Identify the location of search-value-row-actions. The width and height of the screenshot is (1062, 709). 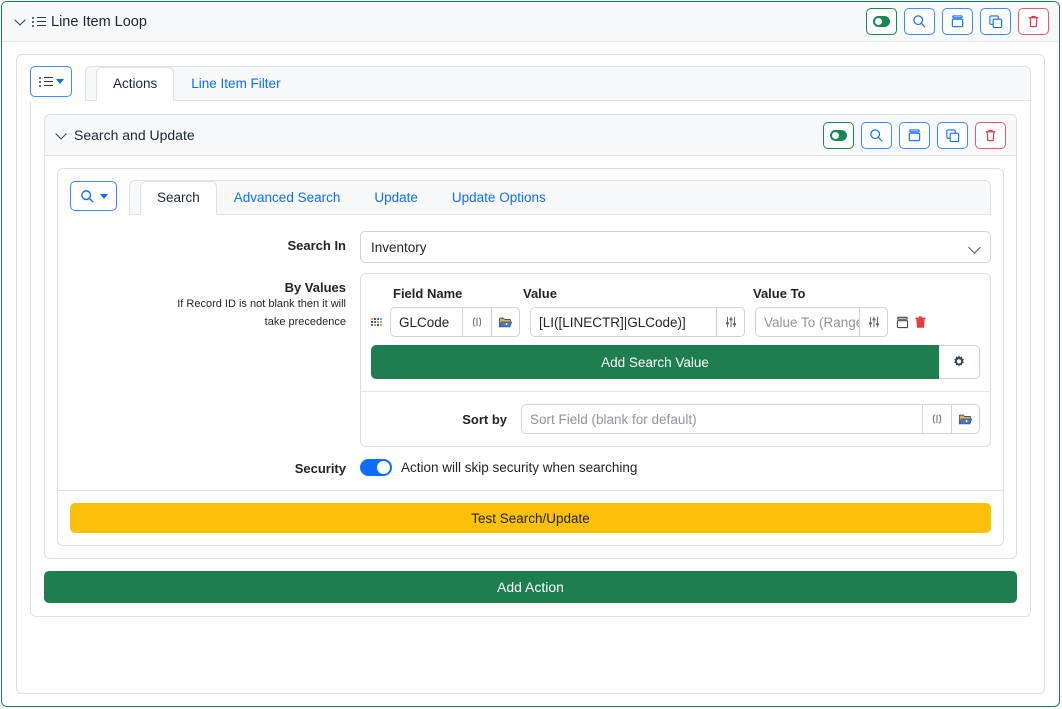
(911, 322).